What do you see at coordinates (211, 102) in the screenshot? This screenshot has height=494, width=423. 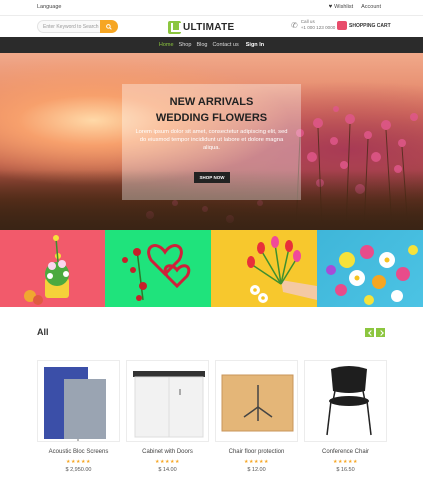 I see `hero-title-line1: NEW ARRIVALS` at bounding box center [211, 102].